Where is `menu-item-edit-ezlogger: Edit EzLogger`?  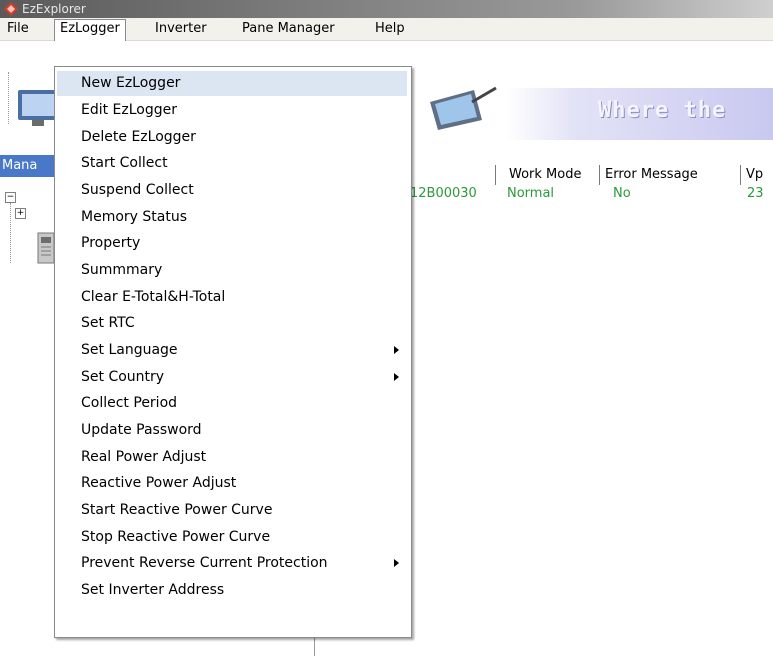 menu-item-edit-ezlogger: Edit EzLogger is located at coordinates (232, 110).